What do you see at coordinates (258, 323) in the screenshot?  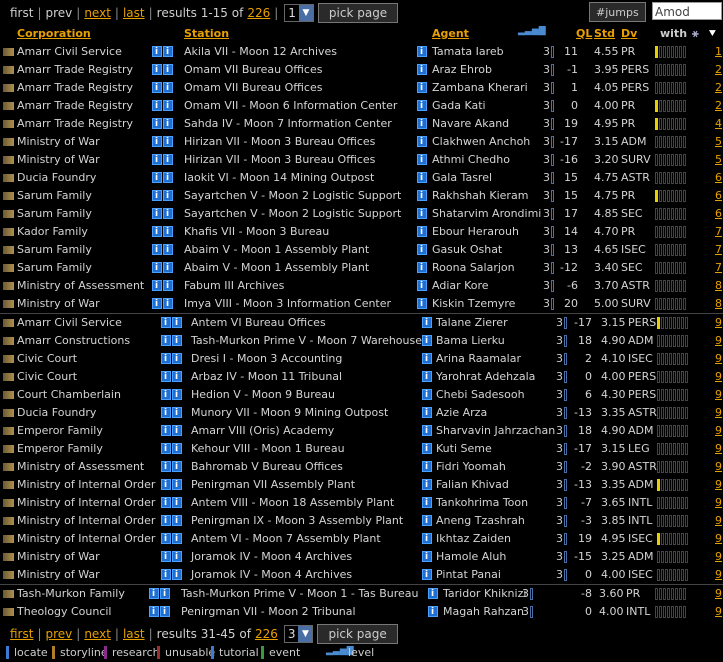 I see `station-name: Antem VI Bureau Offices` at bounding box center [258, 323].